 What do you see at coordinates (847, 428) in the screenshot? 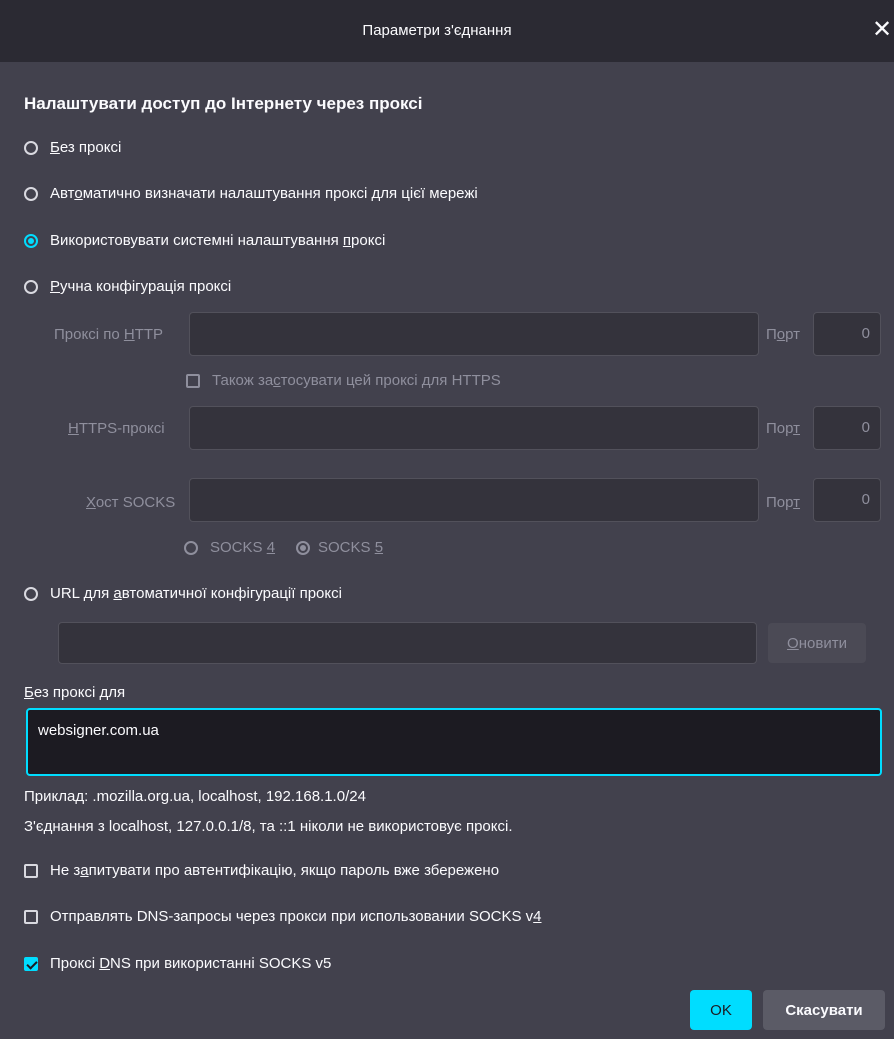
I see `https-port-input: 0` at bounding box center [847, 428].